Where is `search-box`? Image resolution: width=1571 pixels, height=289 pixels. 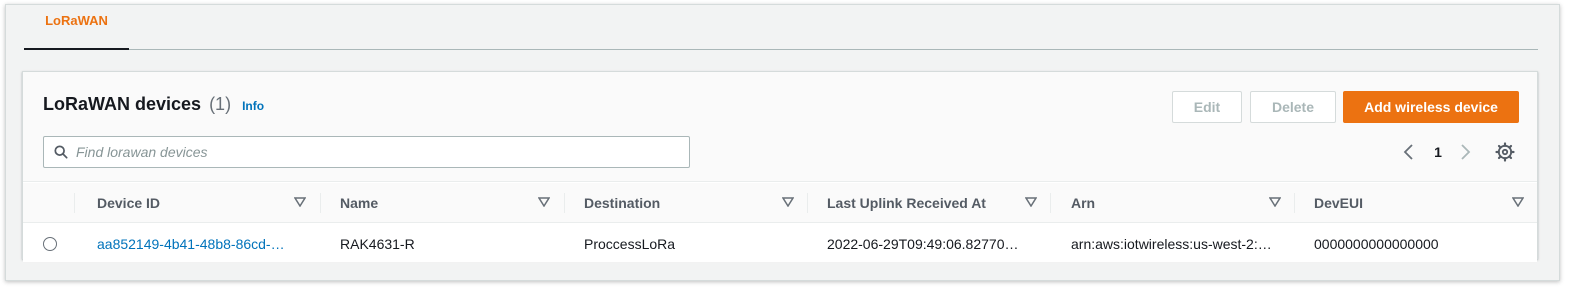
search-box is located at coordinates (366, 152).